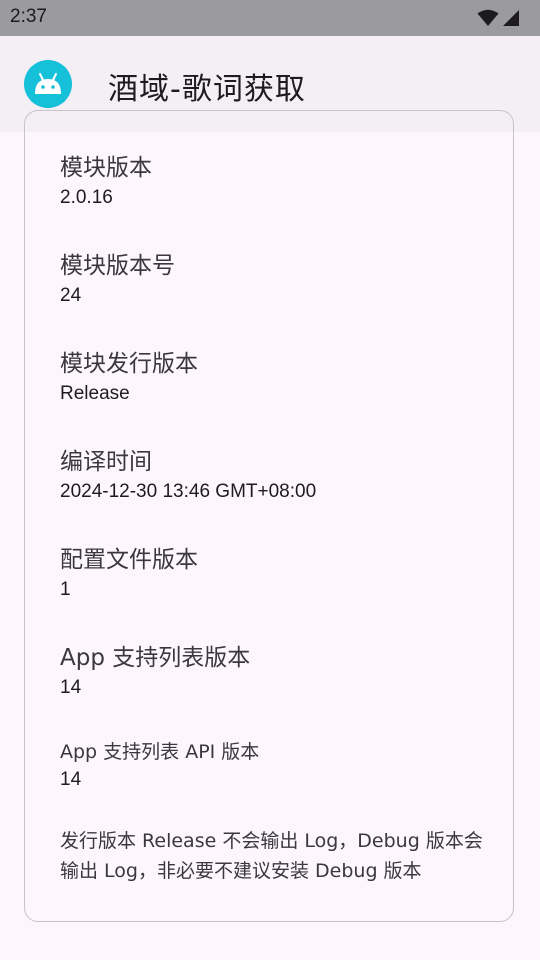  What do you see at coordinates (65, 589) in the screenshot?
I see `config-version-value: 1` at bounding box center [65, 589].